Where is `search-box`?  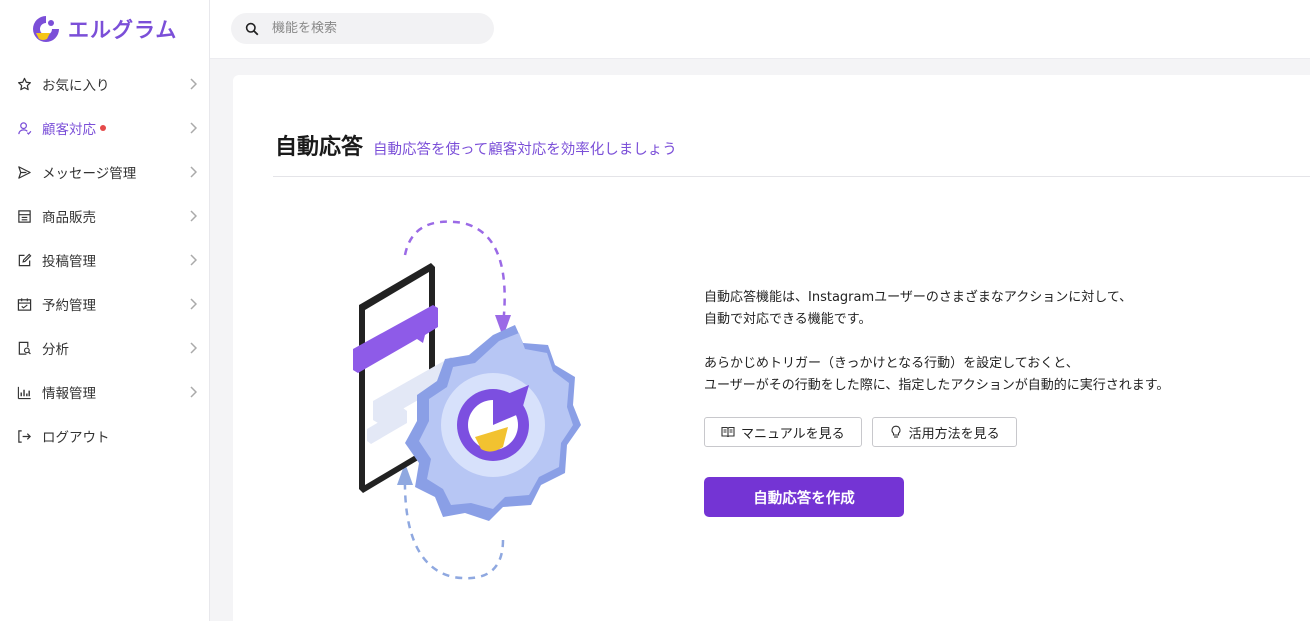
search-box is located at coordinates (362, 28).